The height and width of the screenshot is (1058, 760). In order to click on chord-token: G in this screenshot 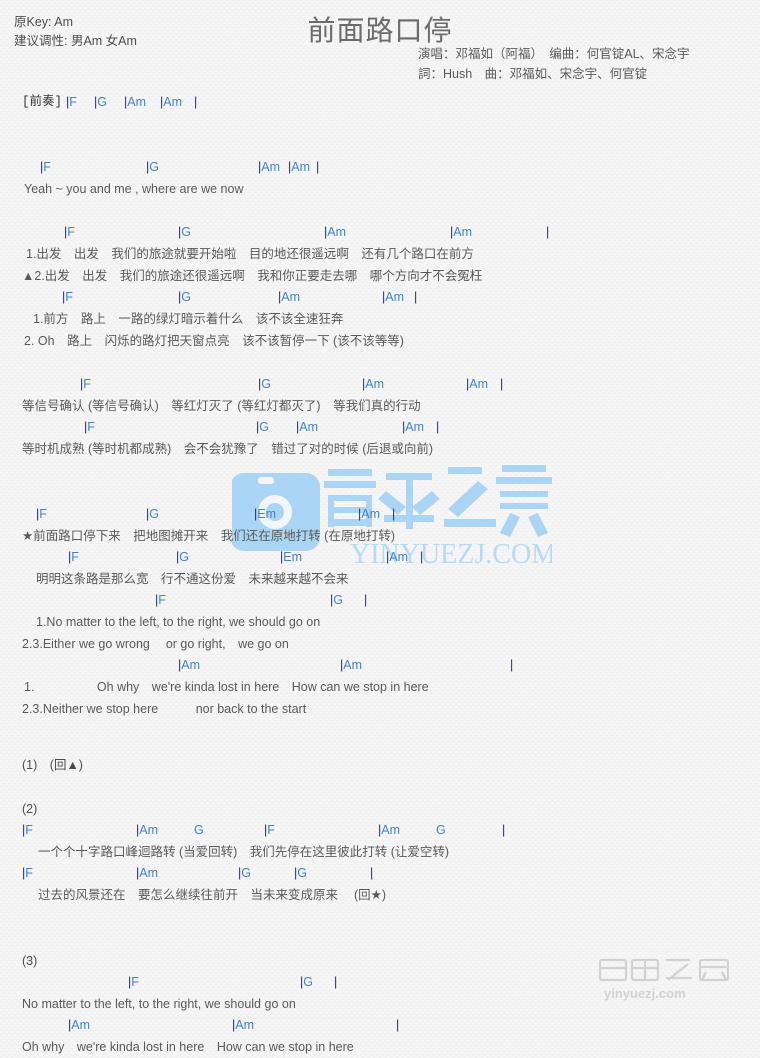, I will do `click(441, 830)`.